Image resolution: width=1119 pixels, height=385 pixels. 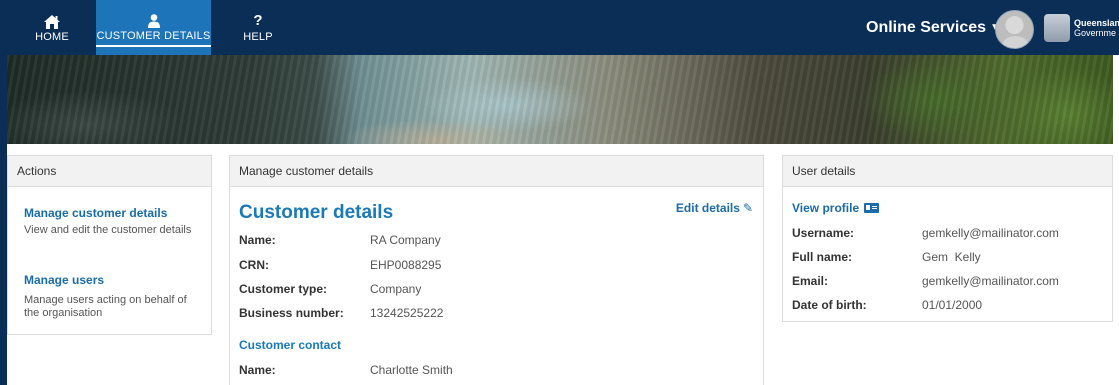 I want to click on left-edge-bar, so click(x=3, y=220).